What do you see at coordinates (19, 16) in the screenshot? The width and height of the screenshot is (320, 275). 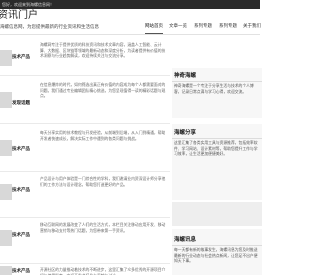 I see `site-title: 资讯门户` at bounding box center [19, 16].